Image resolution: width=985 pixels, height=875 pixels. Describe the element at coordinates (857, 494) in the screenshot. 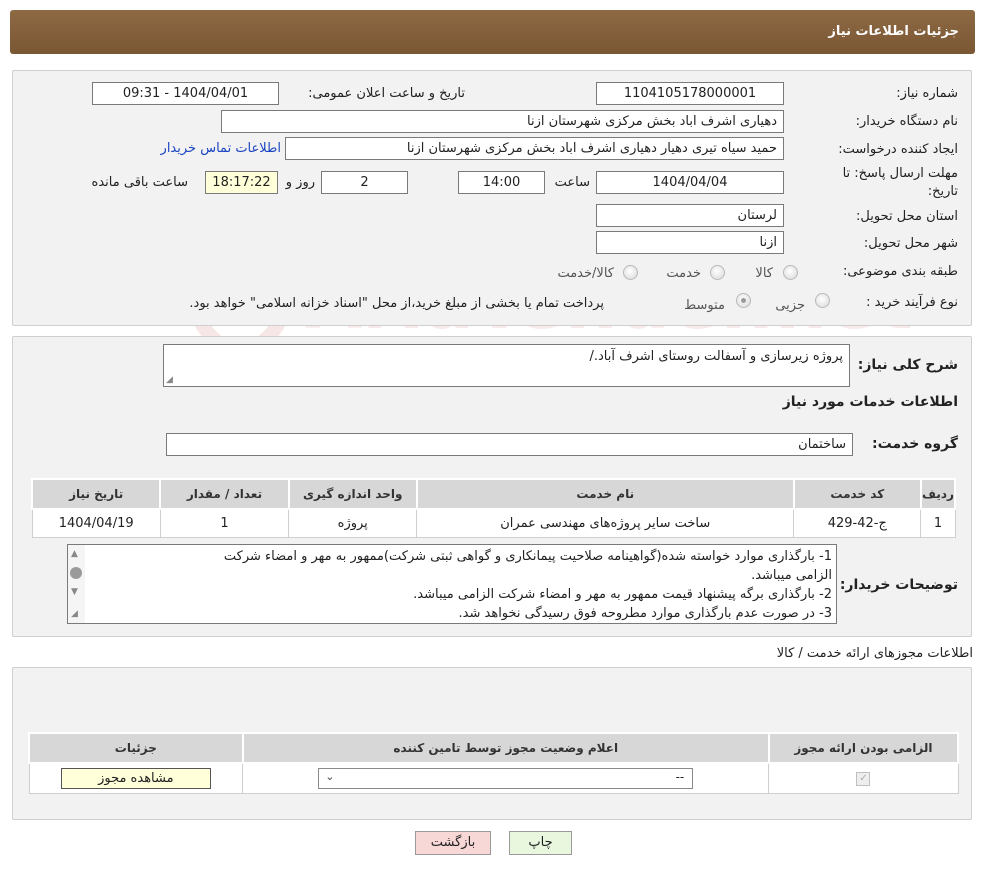

I see `col-service-code: کد خدمت` at that location.